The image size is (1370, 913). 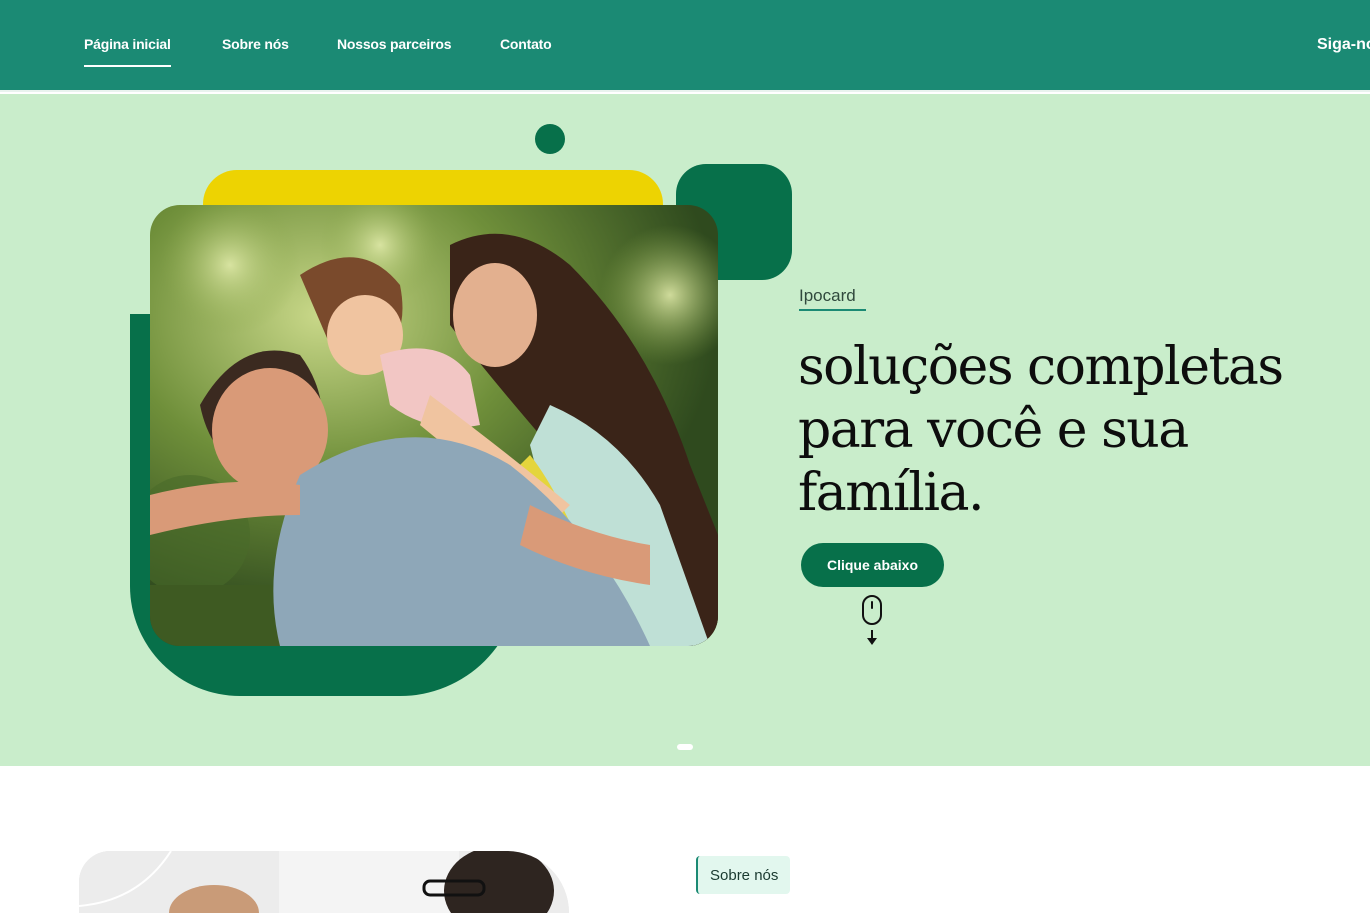 What do you see at coordinates (872, 565) in the screenshot?
I see `click-below-button: Clique abaixo` at bounding box center [872, 565].